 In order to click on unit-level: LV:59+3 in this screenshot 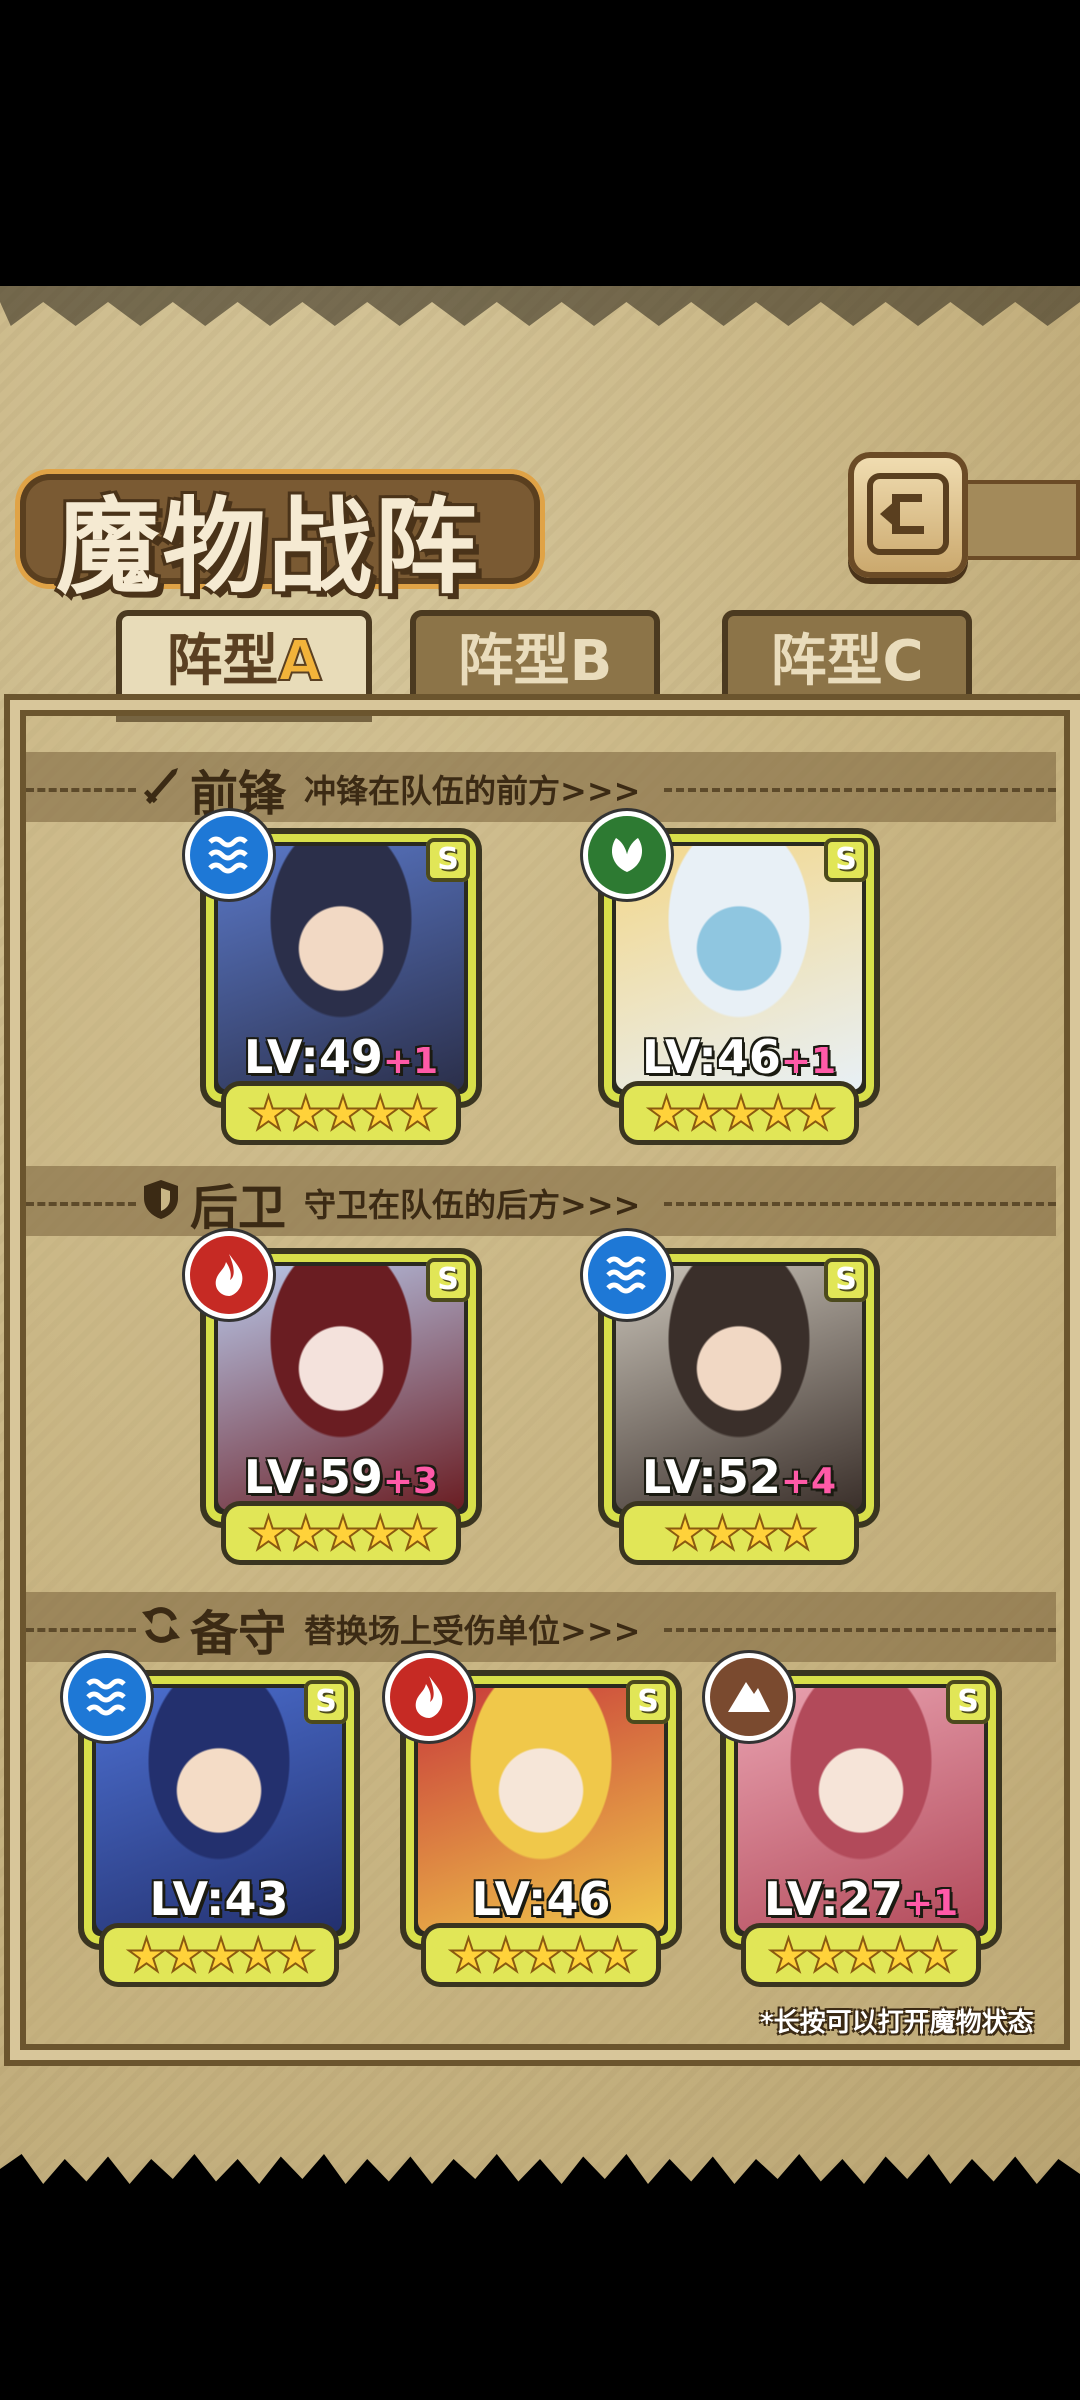, I will do `click(341, 1477)`.